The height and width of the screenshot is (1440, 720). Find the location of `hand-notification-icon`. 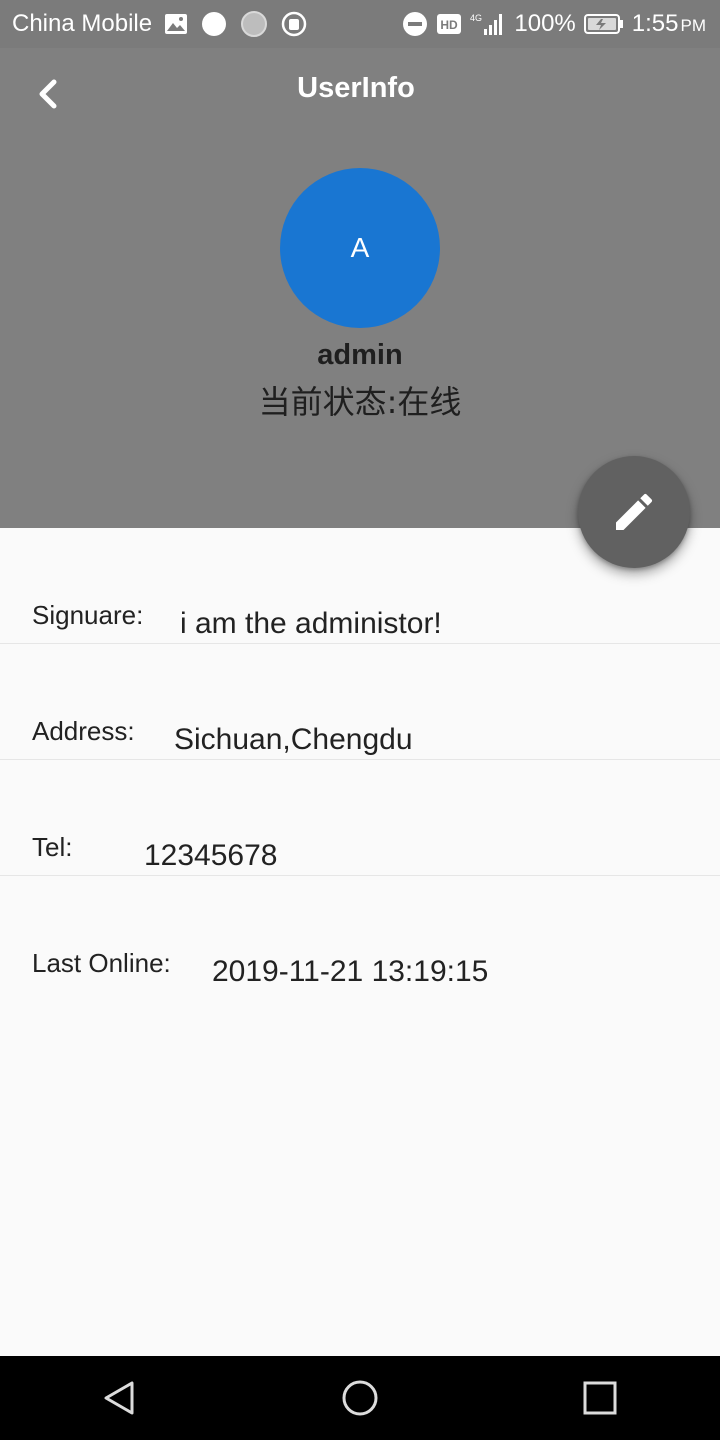

hand-notification-icon is located at coordinates (294, 24).